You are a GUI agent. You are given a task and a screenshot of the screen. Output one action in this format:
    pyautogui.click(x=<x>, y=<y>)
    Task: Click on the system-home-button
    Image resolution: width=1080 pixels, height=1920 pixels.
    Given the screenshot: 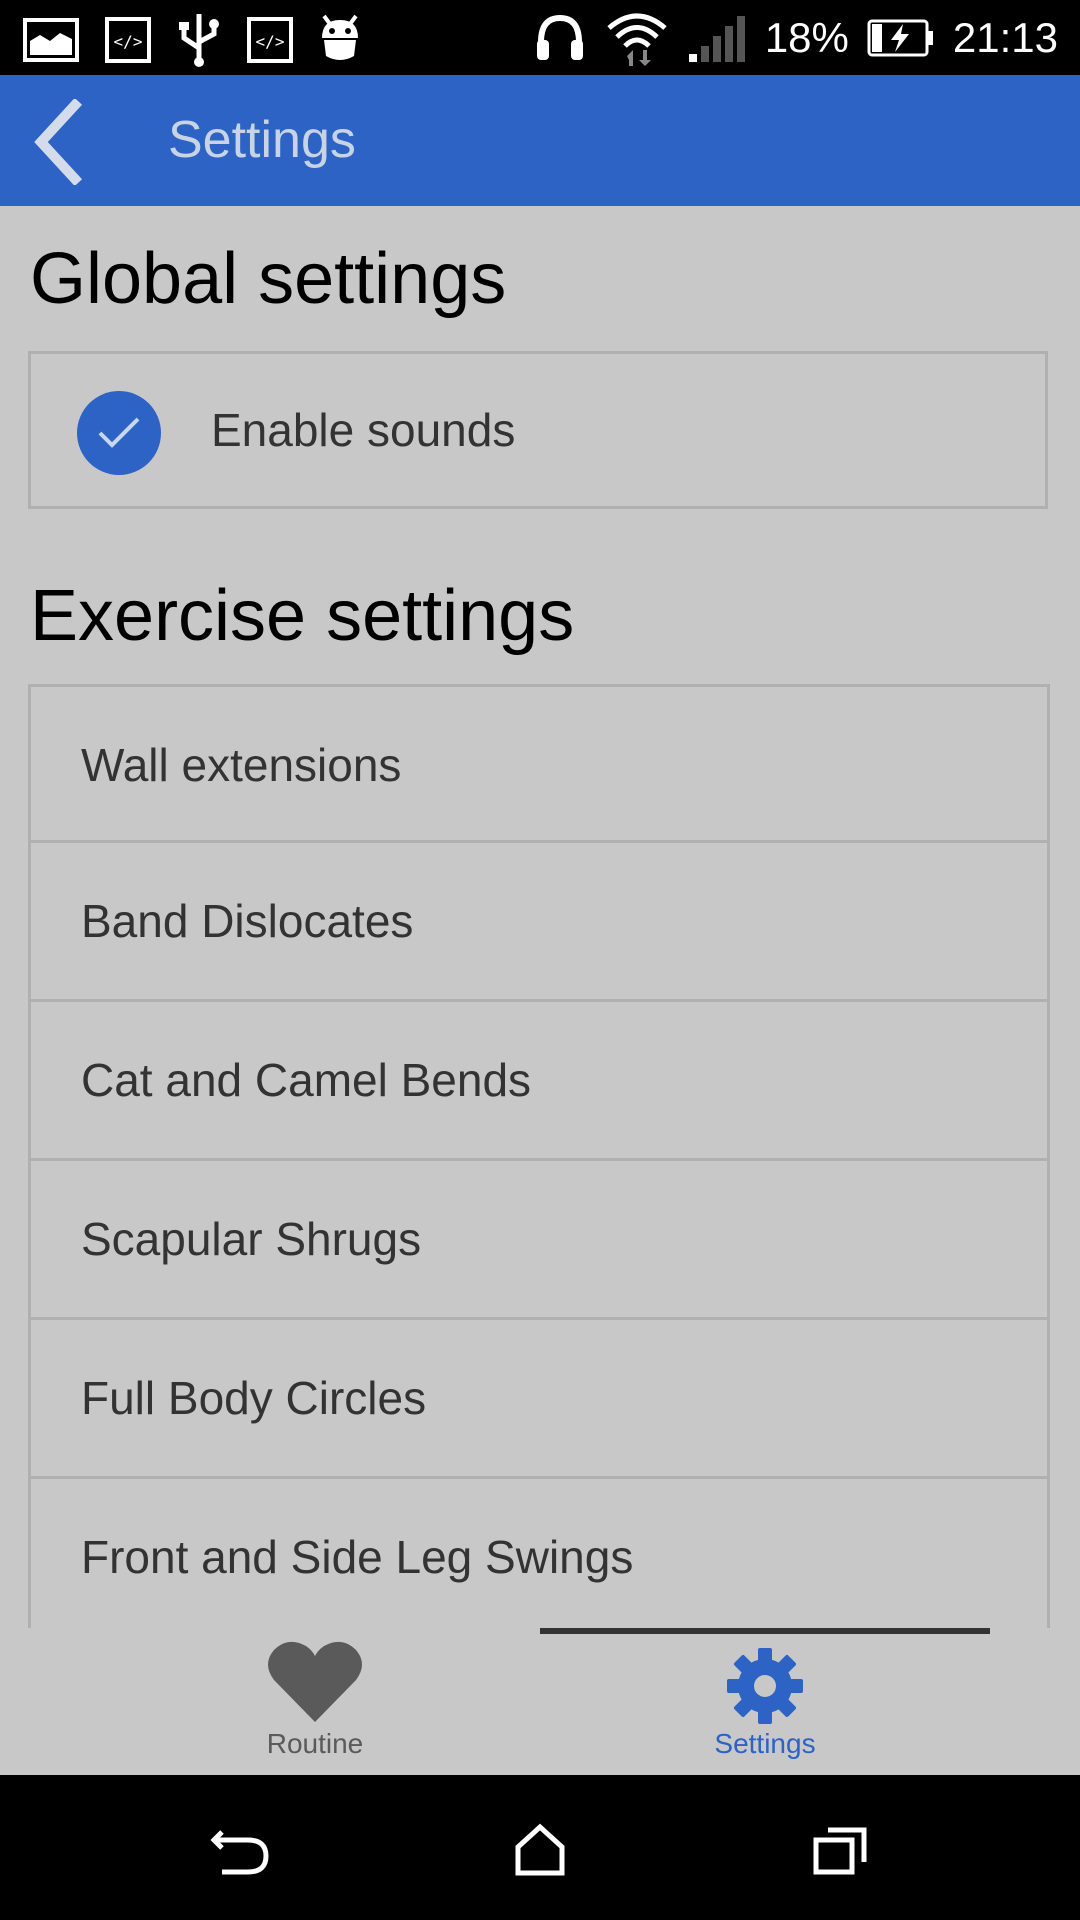 What is the action you would take?
    pyautogui.click(x=540, y=1850)
    